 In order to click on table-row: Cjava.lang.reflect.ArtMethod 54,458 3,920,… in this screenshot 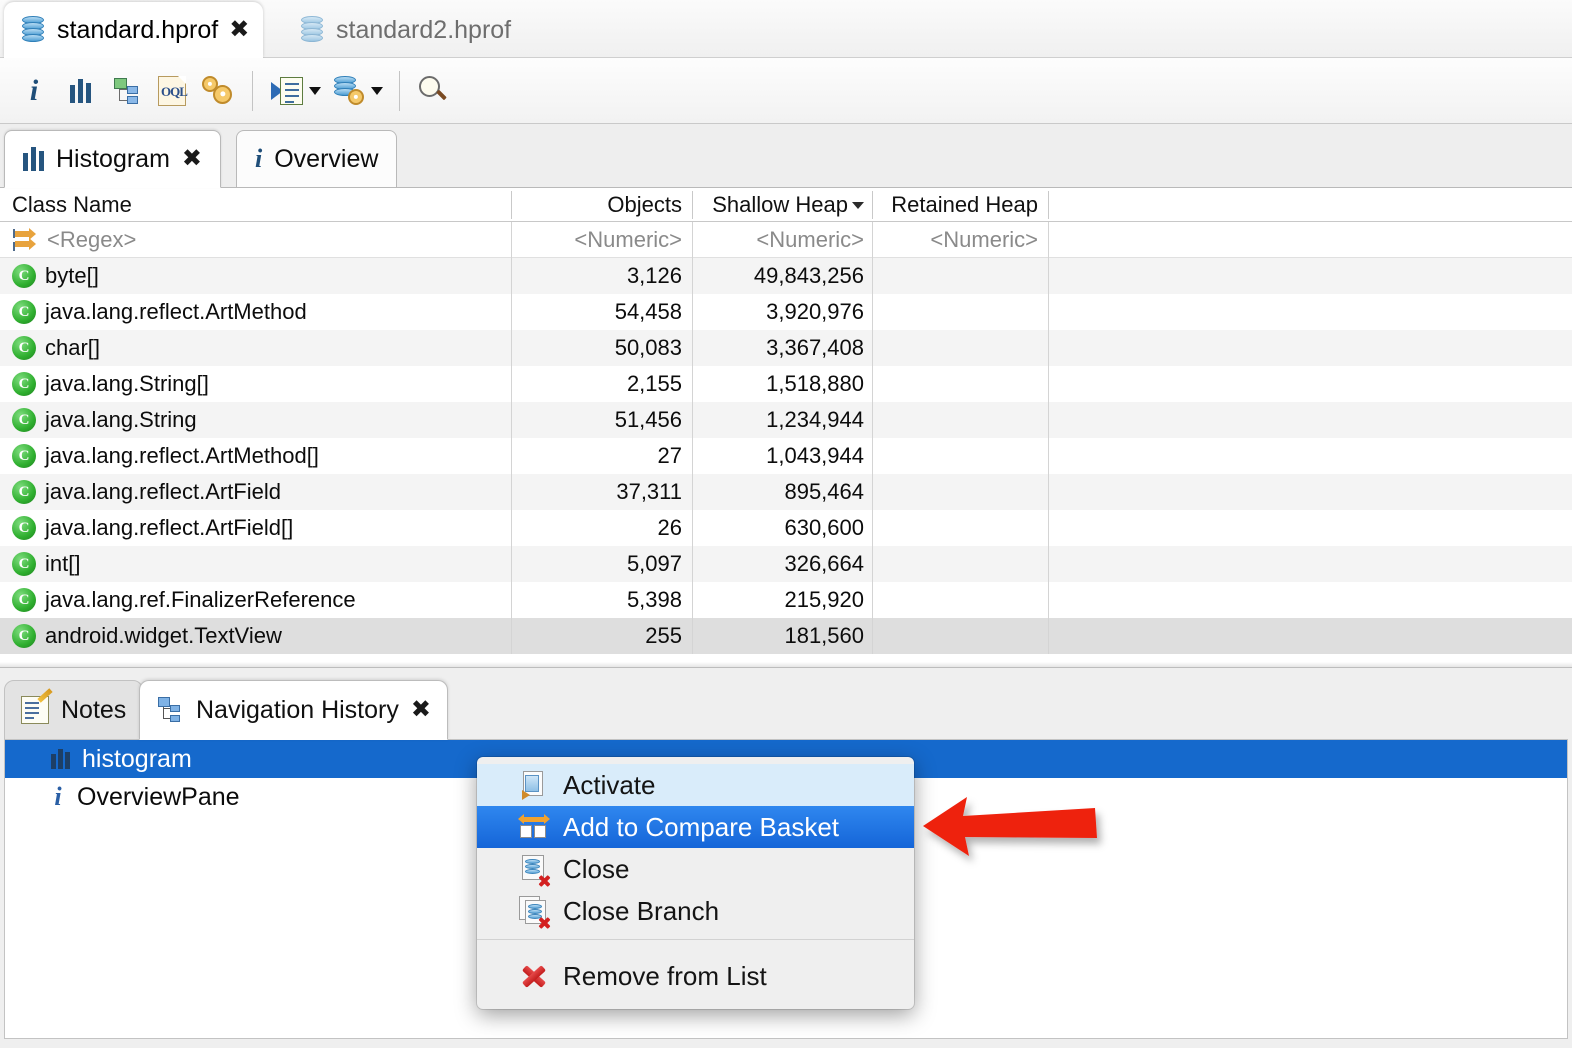, I will do `click(786, 312)`.